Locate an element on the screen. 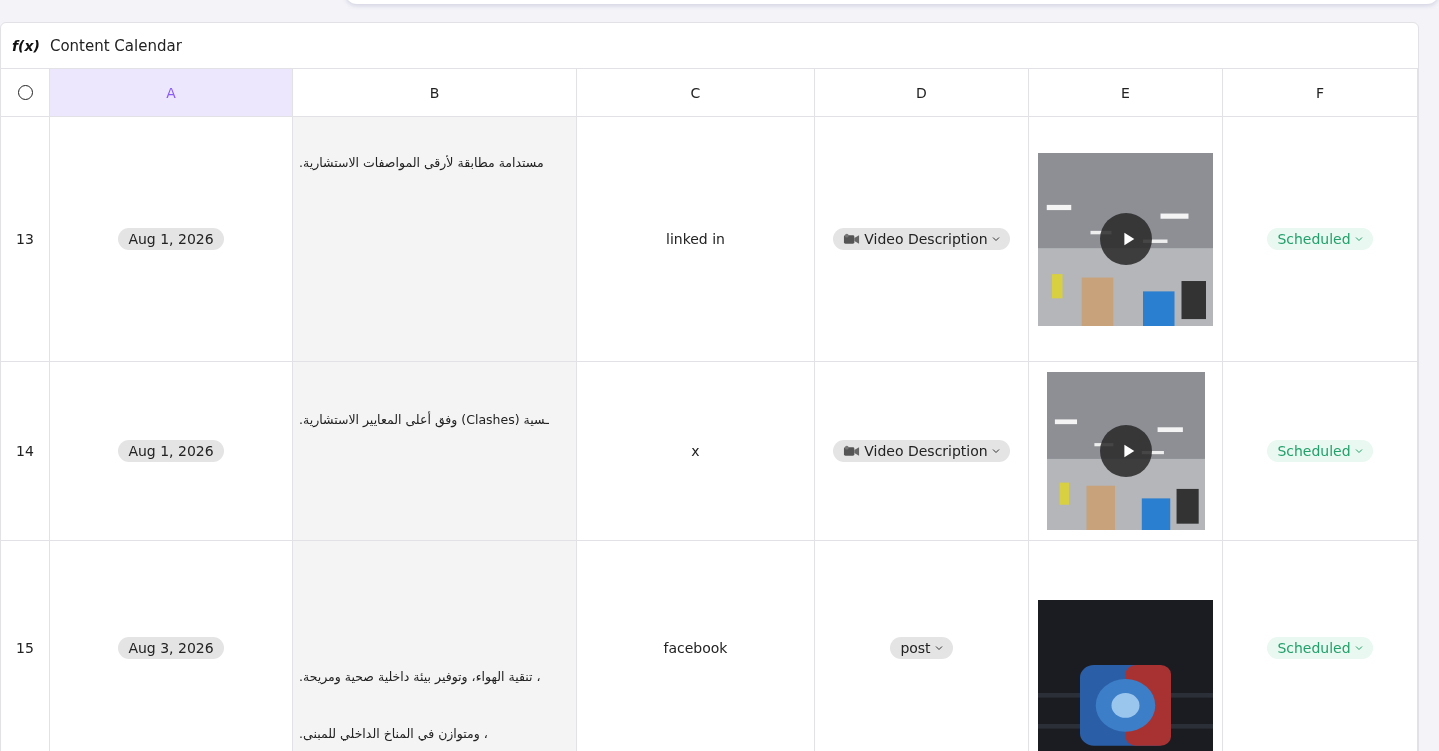 Image resolution: width=1439 pixels, height=751 pixels. column-header: D is located at coordinates (922, 93).